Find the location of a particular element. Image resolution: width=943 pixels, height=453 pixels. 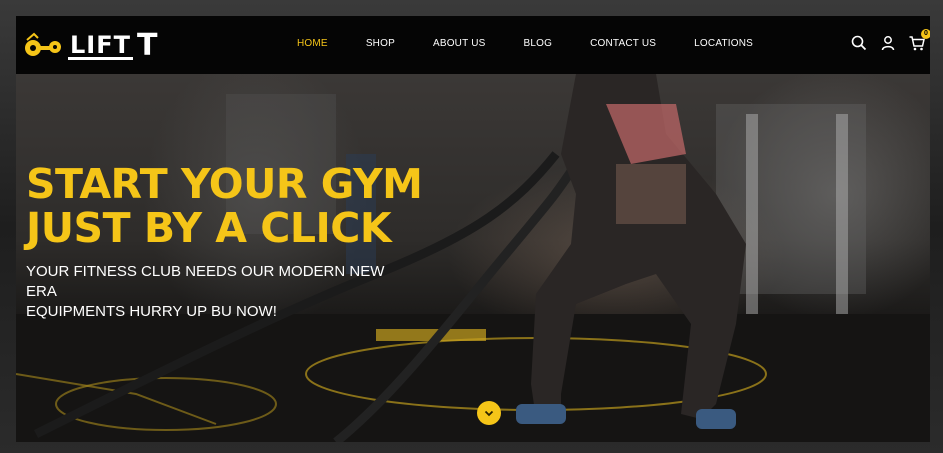

scroll-down-button is located at coordinates (489, 413).